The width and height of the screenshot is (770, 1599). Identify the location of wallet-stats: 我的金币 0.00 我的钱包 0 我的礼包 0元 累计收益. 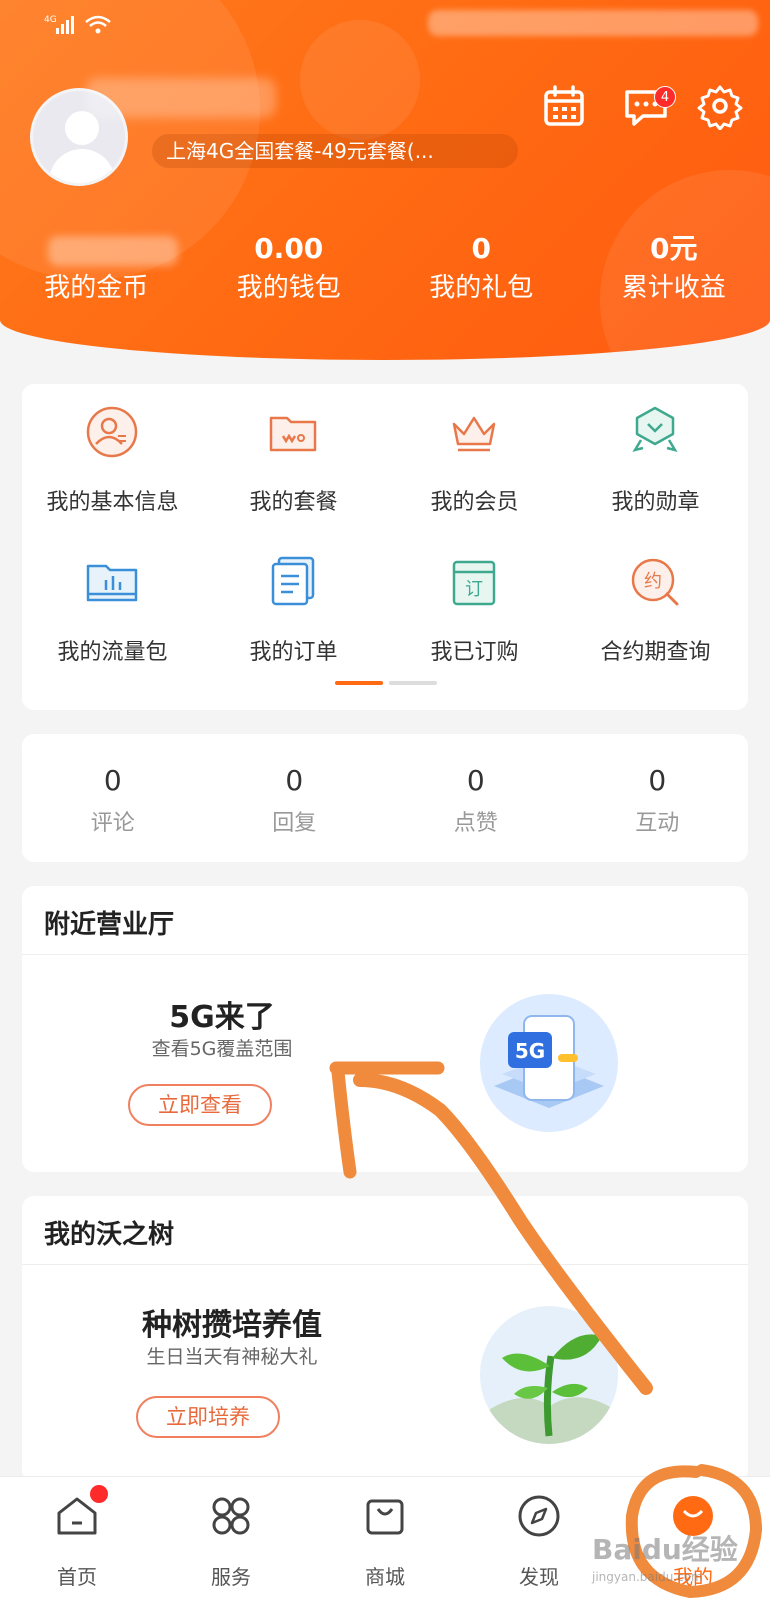
(385, 277).